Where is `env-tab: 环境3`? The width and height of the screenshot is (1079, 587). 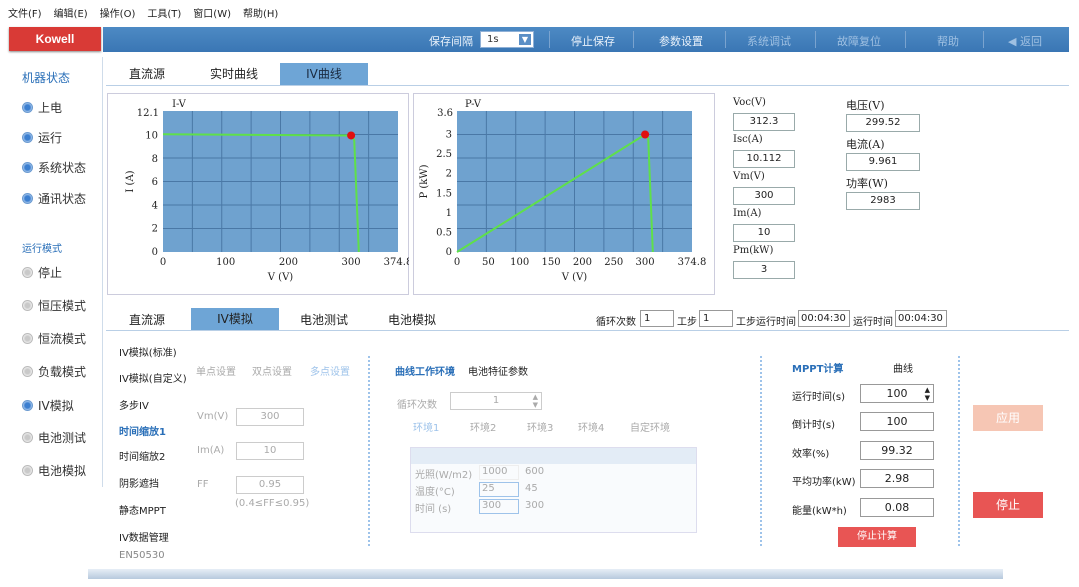 env-tab: 环境3 is located at coordinates (540, 426).